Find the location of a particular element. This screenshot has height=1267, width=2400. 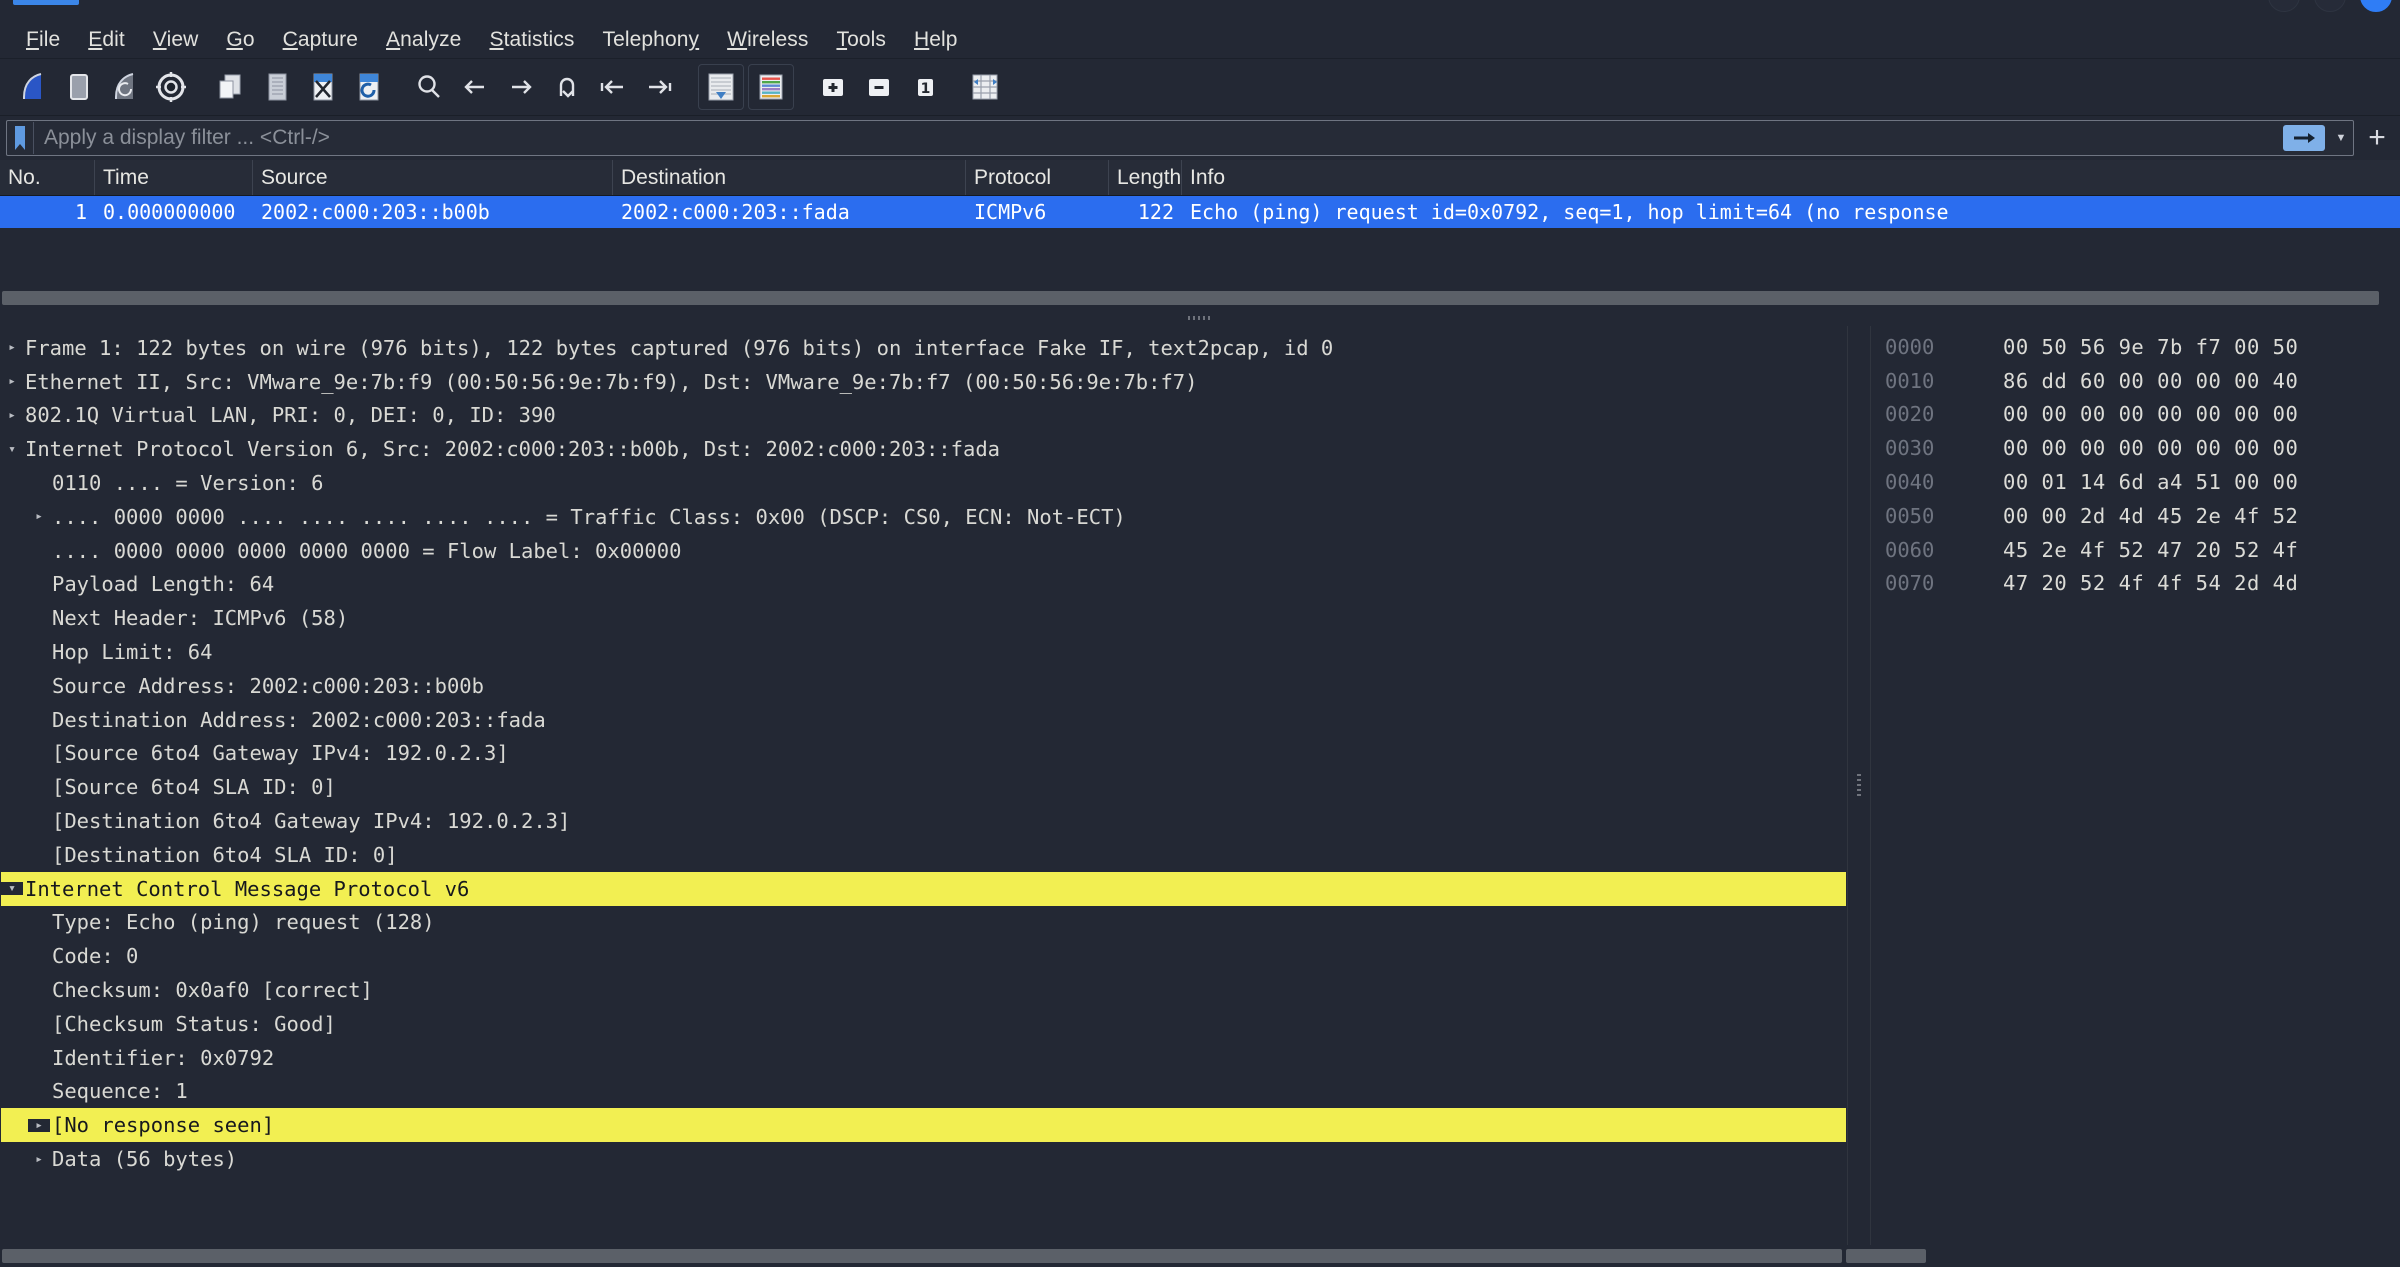

detail-row: [Source 6to4 Gateway IPv4: 192.0.2.3] is located at coordinates (923, 754).